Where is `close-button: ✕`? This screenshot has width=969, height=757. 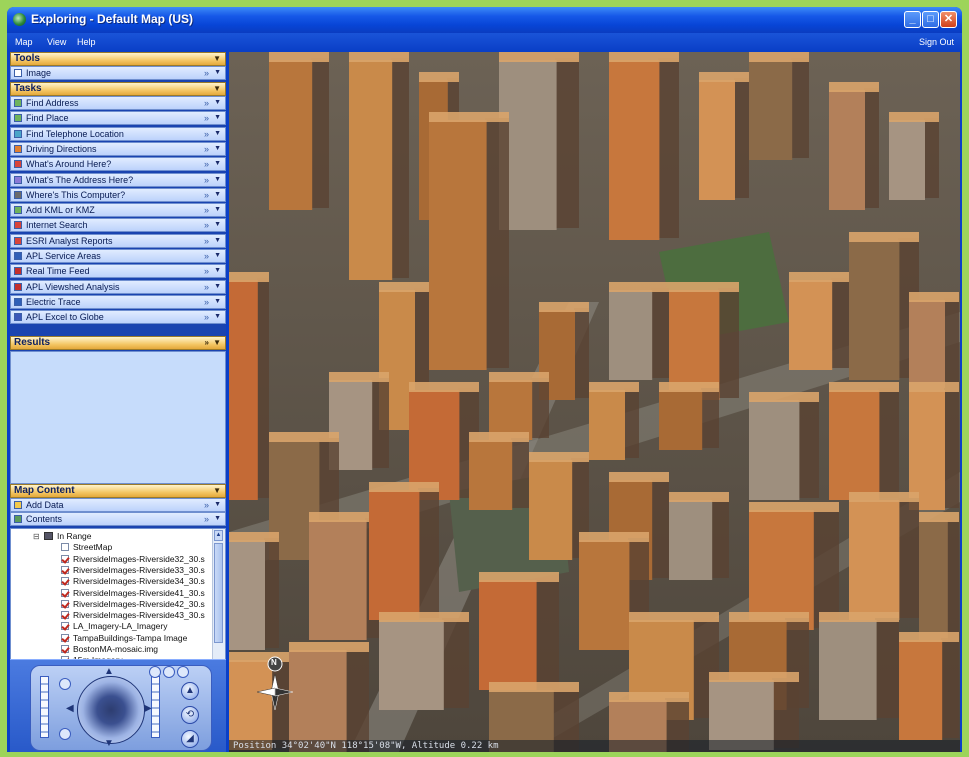
close-button: ✕ is located at coordinates (948, 19).